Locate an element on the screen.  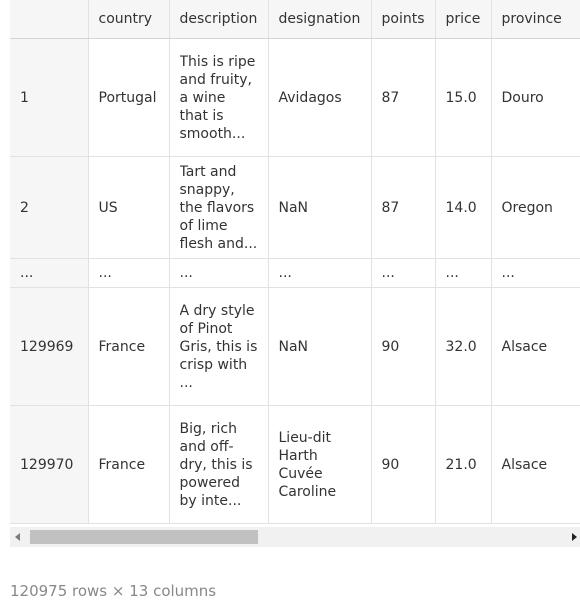
cell-province: Douro is located at coordinates (535, 97).